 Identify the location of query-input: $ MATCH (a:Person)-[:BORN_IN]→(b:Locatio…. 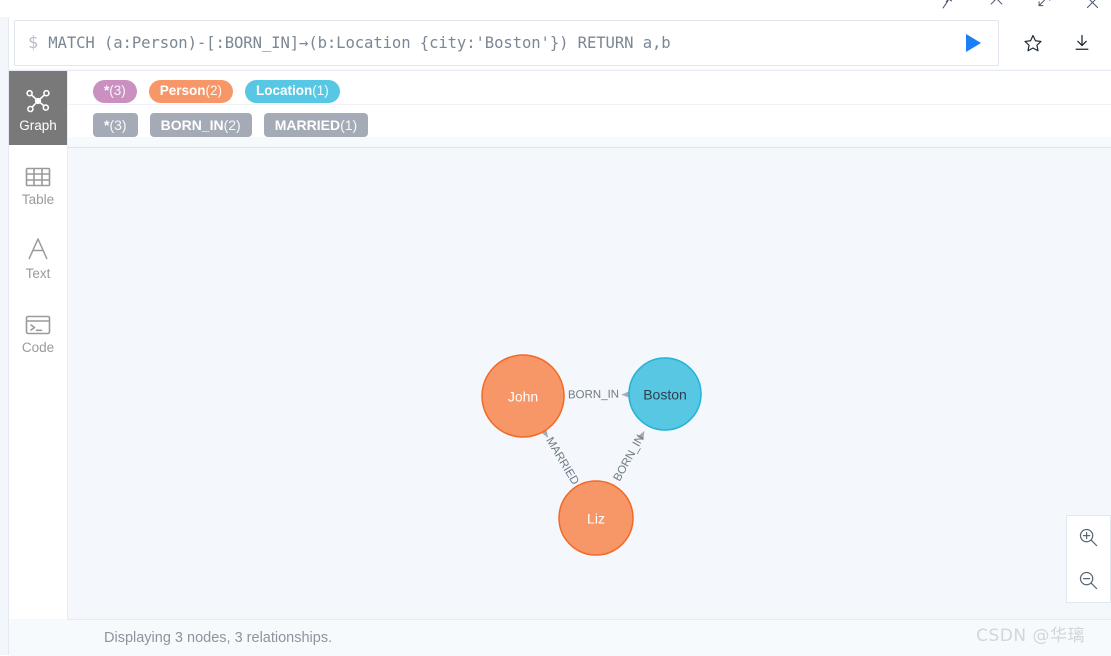
(506, 43).